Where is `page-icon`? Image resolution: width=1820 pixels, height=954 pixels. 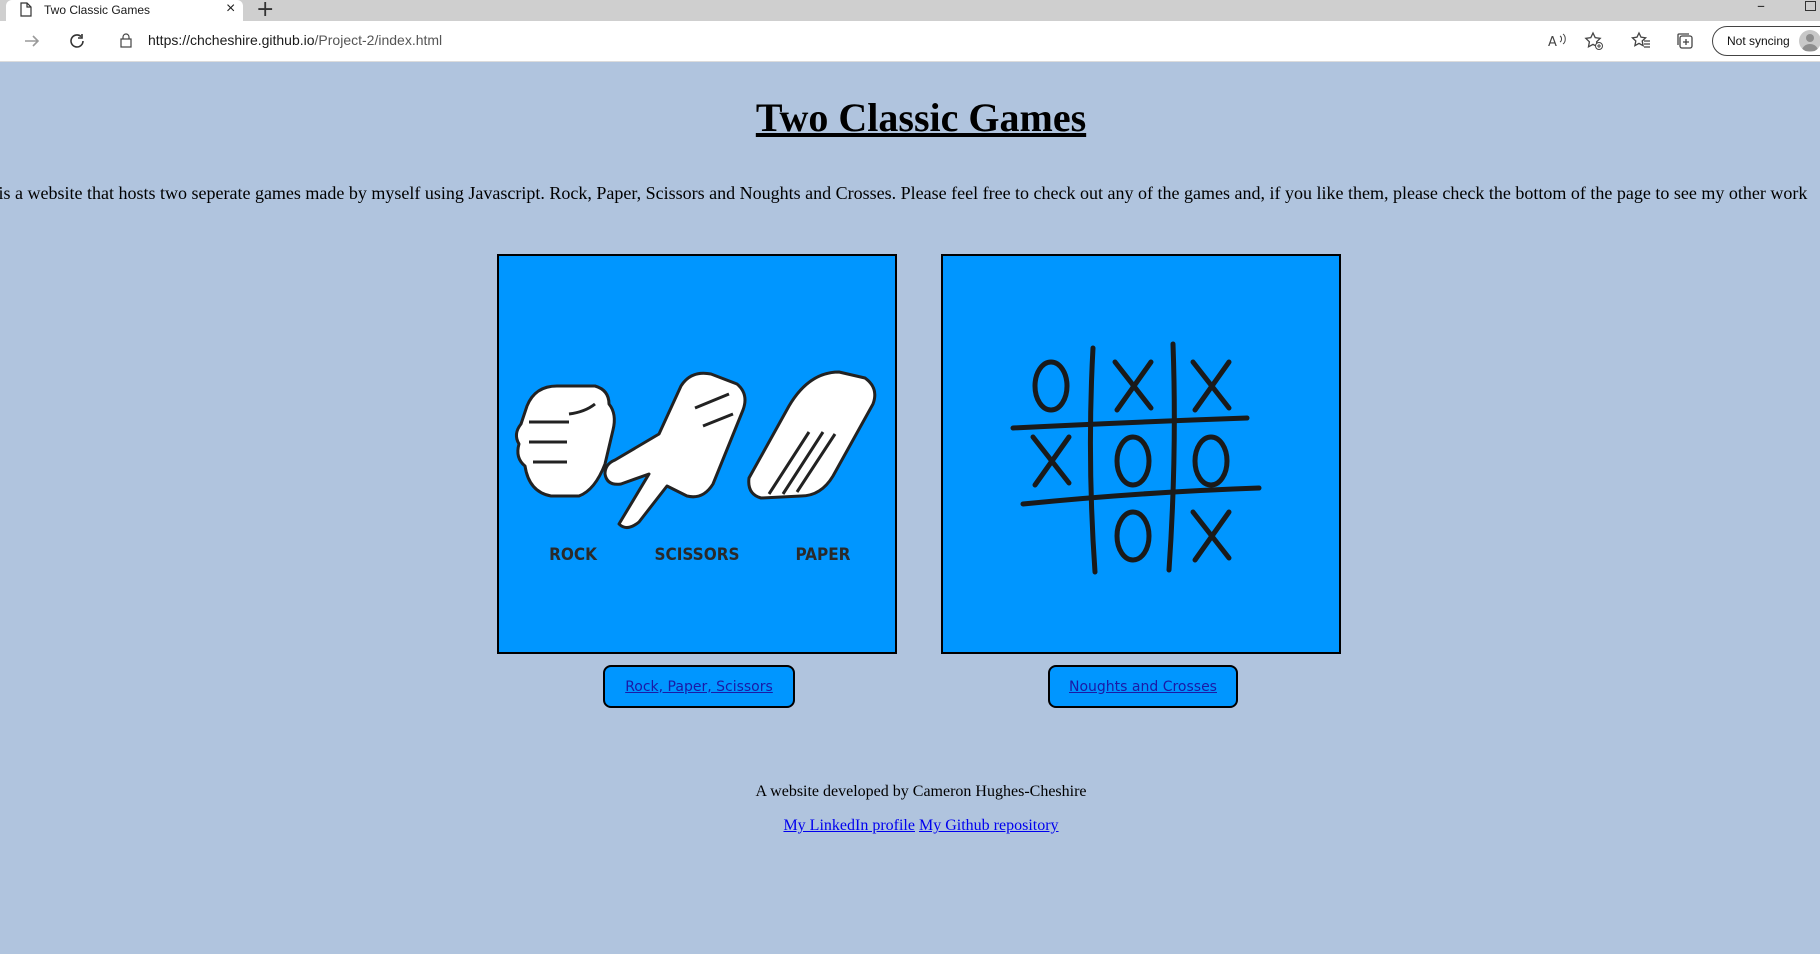 page-icon is located at coordinates (26, 11).